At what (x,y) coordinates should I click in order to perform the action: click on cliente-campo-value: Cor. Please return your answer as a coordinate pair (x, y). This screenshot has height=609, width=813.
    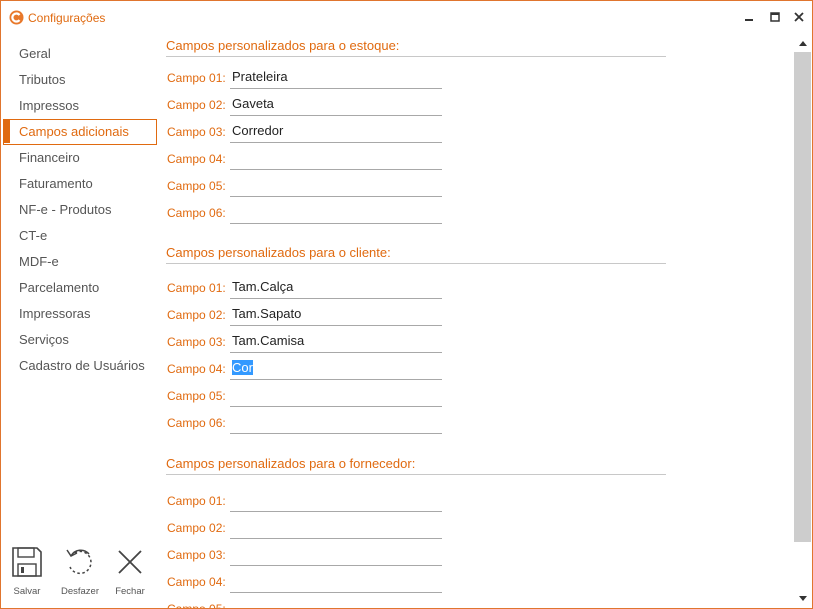
    Looking at the image, I should click on (242, 367).